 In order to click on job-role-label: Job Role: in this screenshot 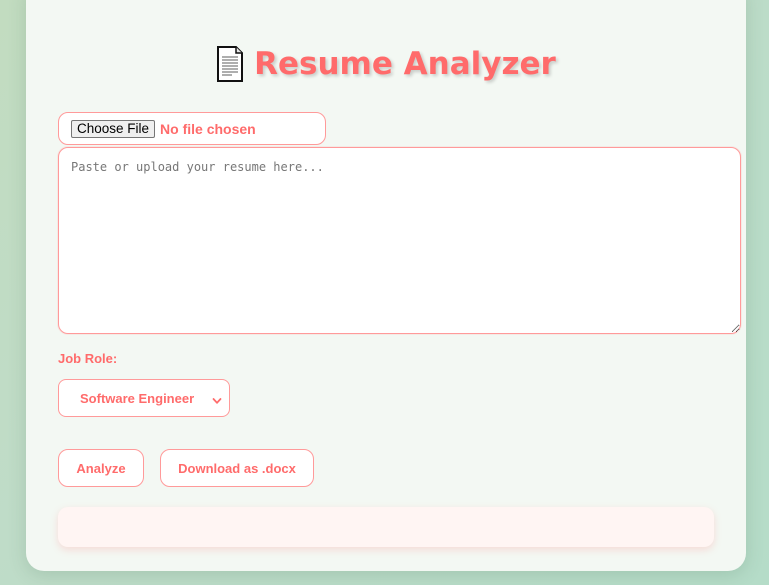, I will do `click(88, 358)`.